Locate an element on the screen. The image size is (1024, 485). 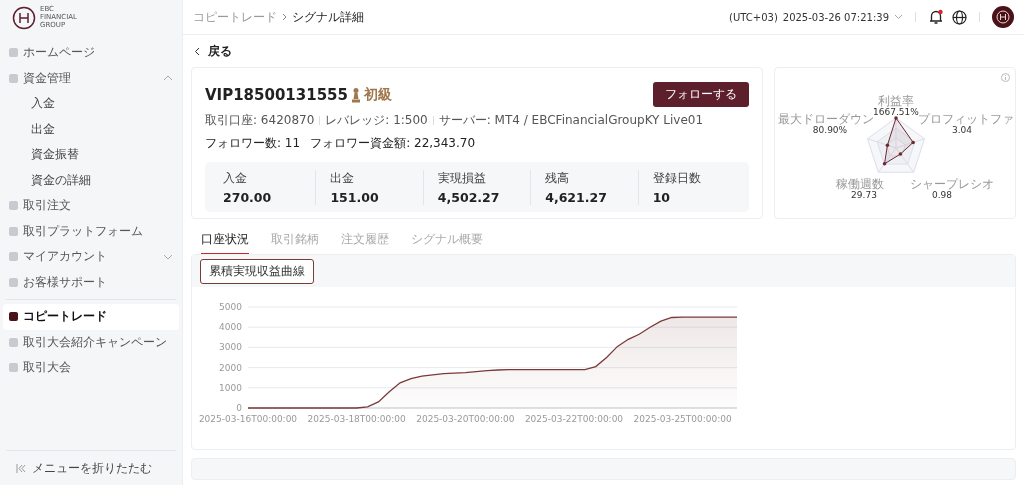
account-detail: サーバー: MT4 / EBCFinancialGroupKY Live01 is located at coordinates (571, 120).